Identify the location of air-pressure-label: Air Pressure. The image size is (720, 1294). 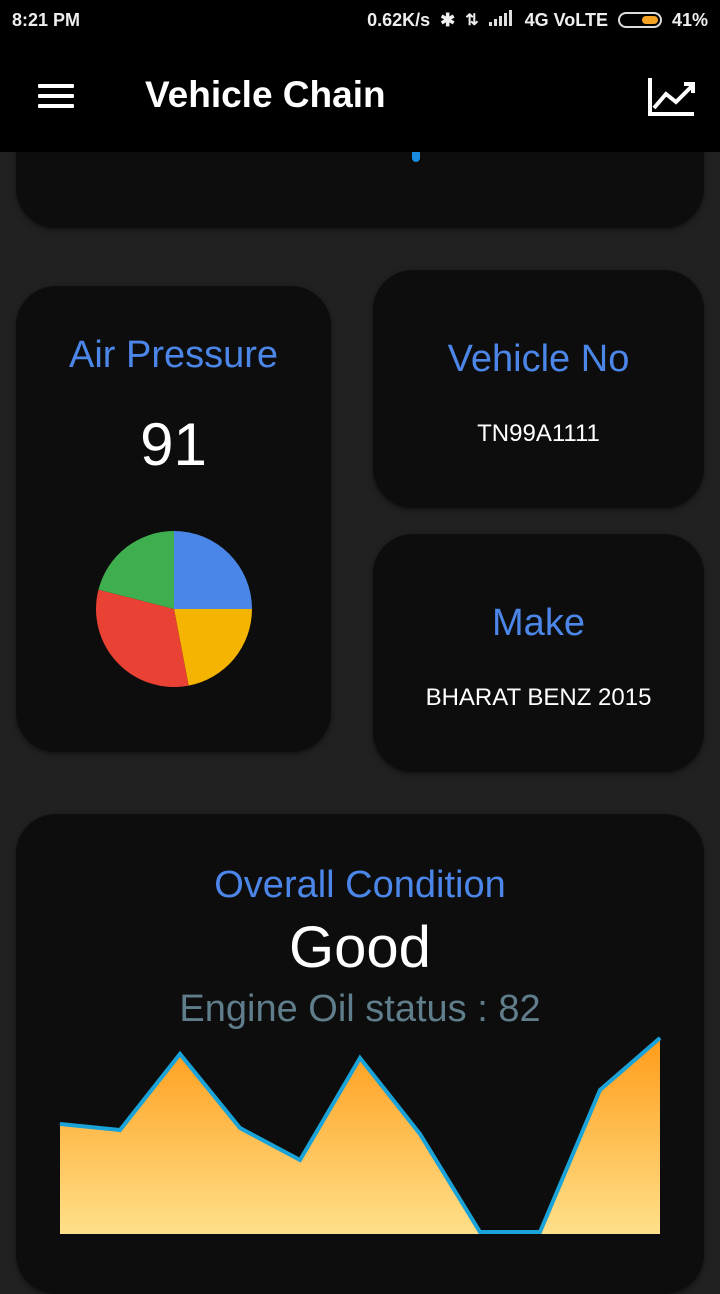
(173, 355).